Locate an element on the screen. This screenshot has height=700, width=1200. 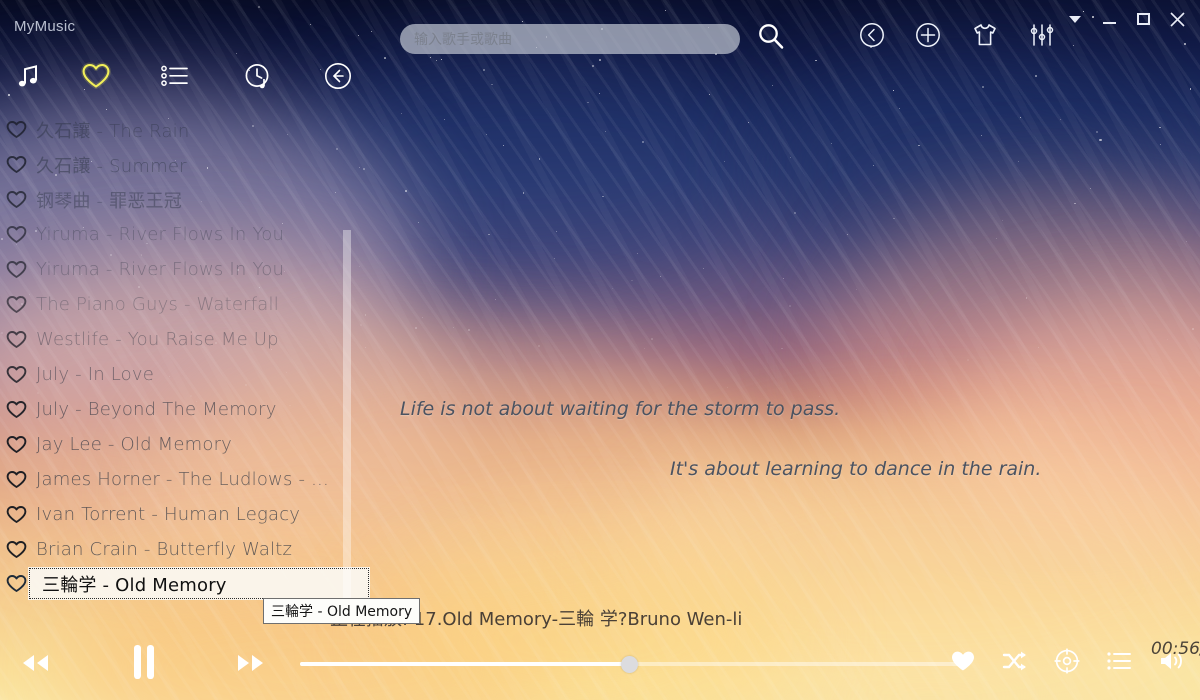
search-icon is located at coordinates (771, 38).